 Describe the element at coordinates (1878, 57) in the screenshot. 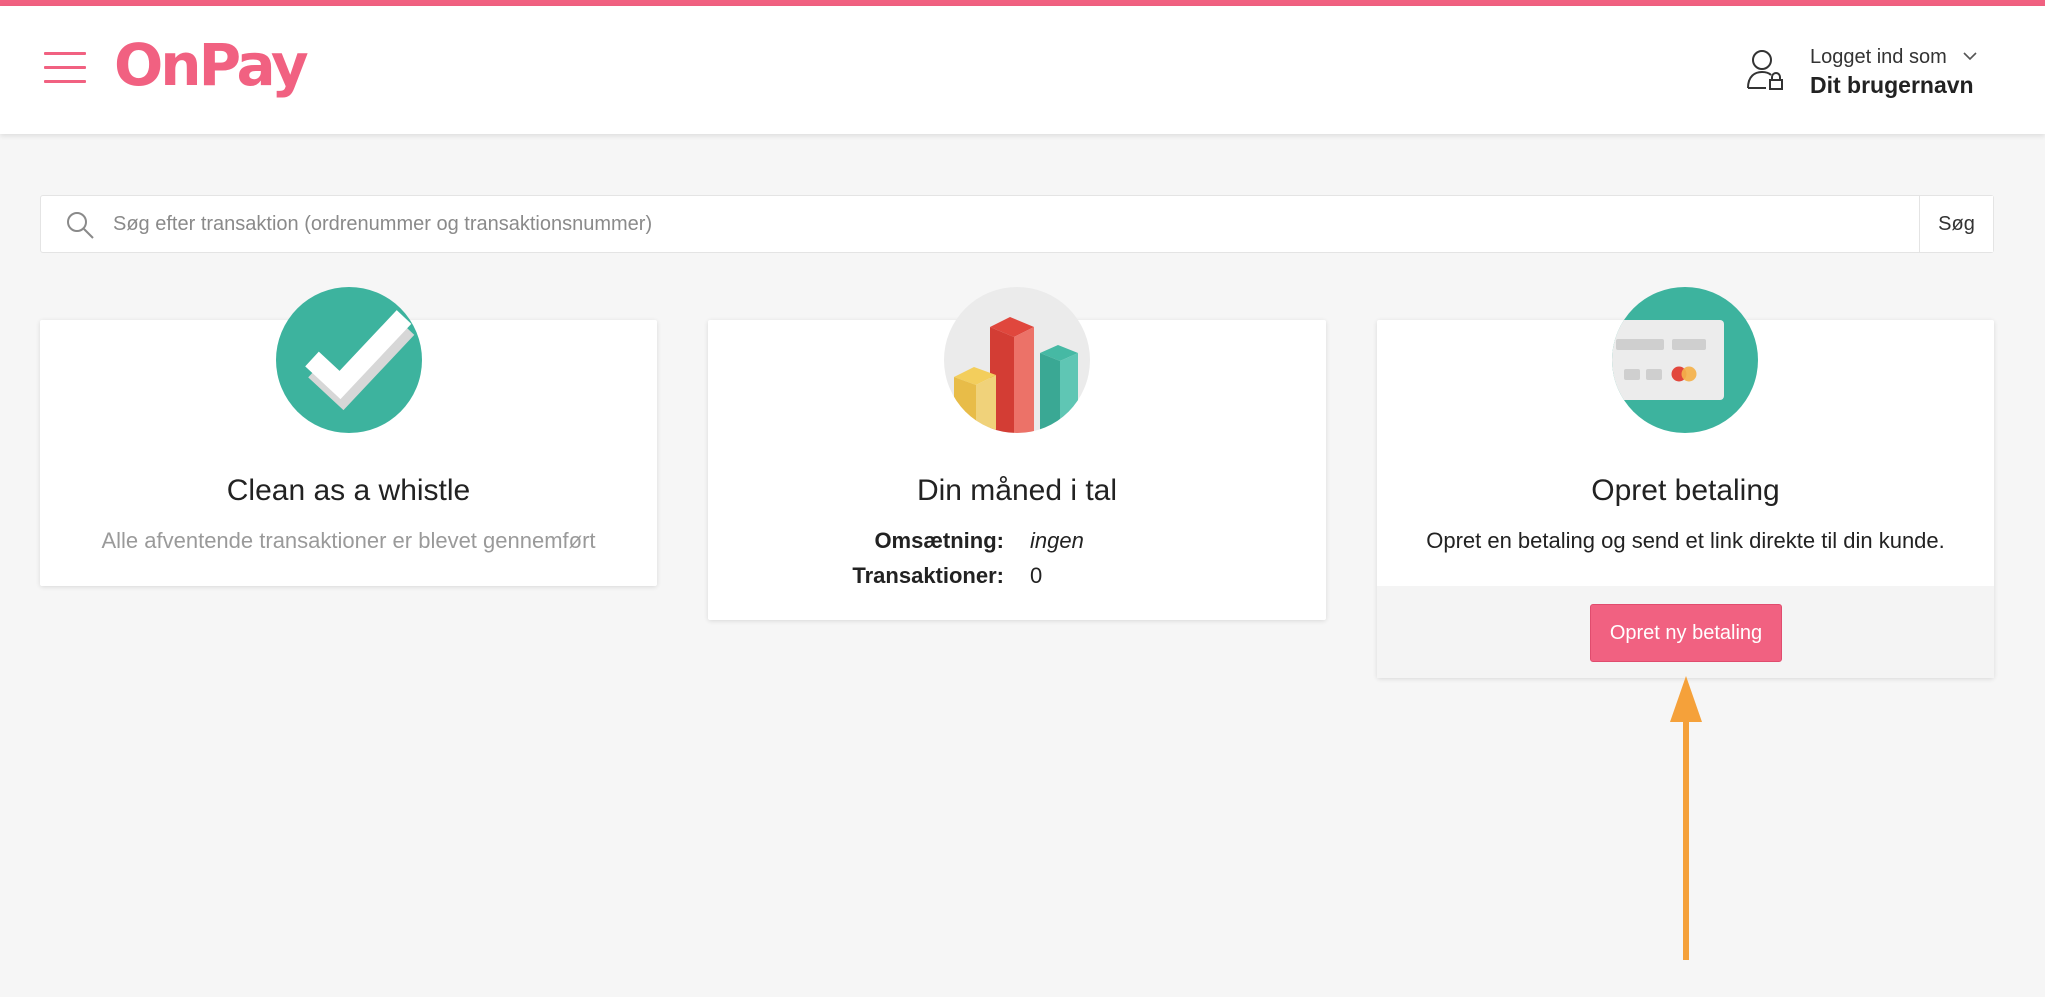

I see `user-caption: Logget ind som` at that location.